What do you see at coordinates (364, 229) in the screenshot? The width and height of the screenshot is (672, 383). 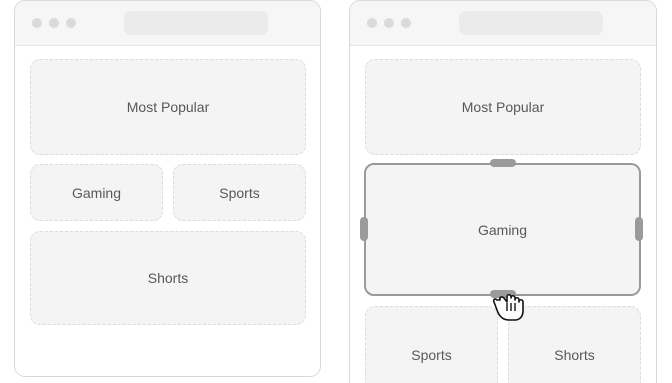 I see `resize-handle-left` at bounding box center [364, 229].